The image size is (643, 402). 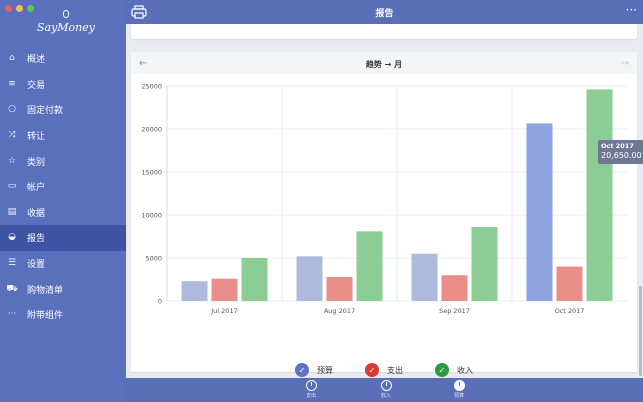 I want to click on tab-label: 支出, so click(x=310, y=396).